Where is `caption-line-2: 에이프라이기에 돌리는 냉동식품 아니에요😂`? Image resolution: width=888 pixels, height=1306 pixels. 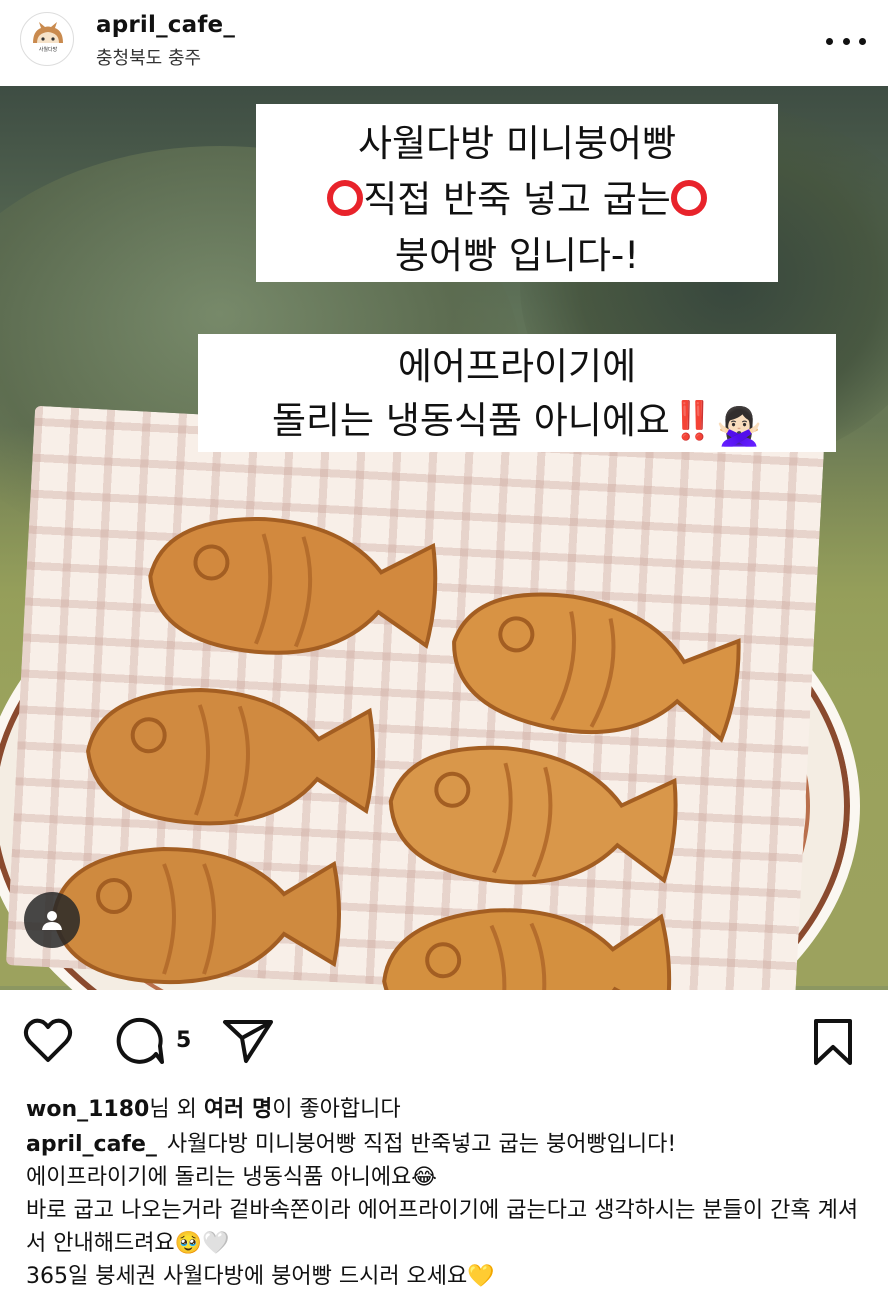 caption-line-2: 에이프라이기에 돌리는 냉동식품 아니에요😂 is located at coordinates (232, 1177).